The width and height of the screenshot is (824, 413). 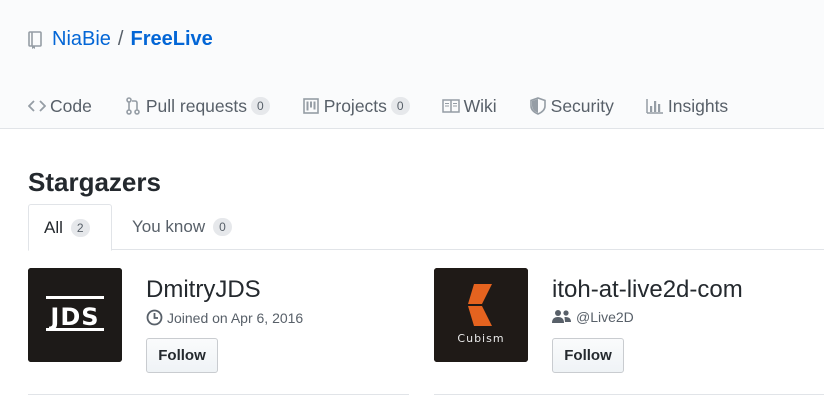 I want to click on nav-tab-insights: Insights, so click(x=687, y=106).